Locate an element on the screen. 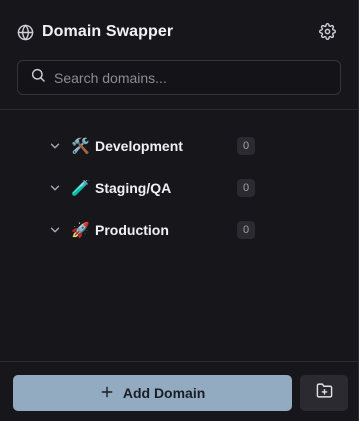  tools-icon: 🛠️ is located at coordinates (80, 146).